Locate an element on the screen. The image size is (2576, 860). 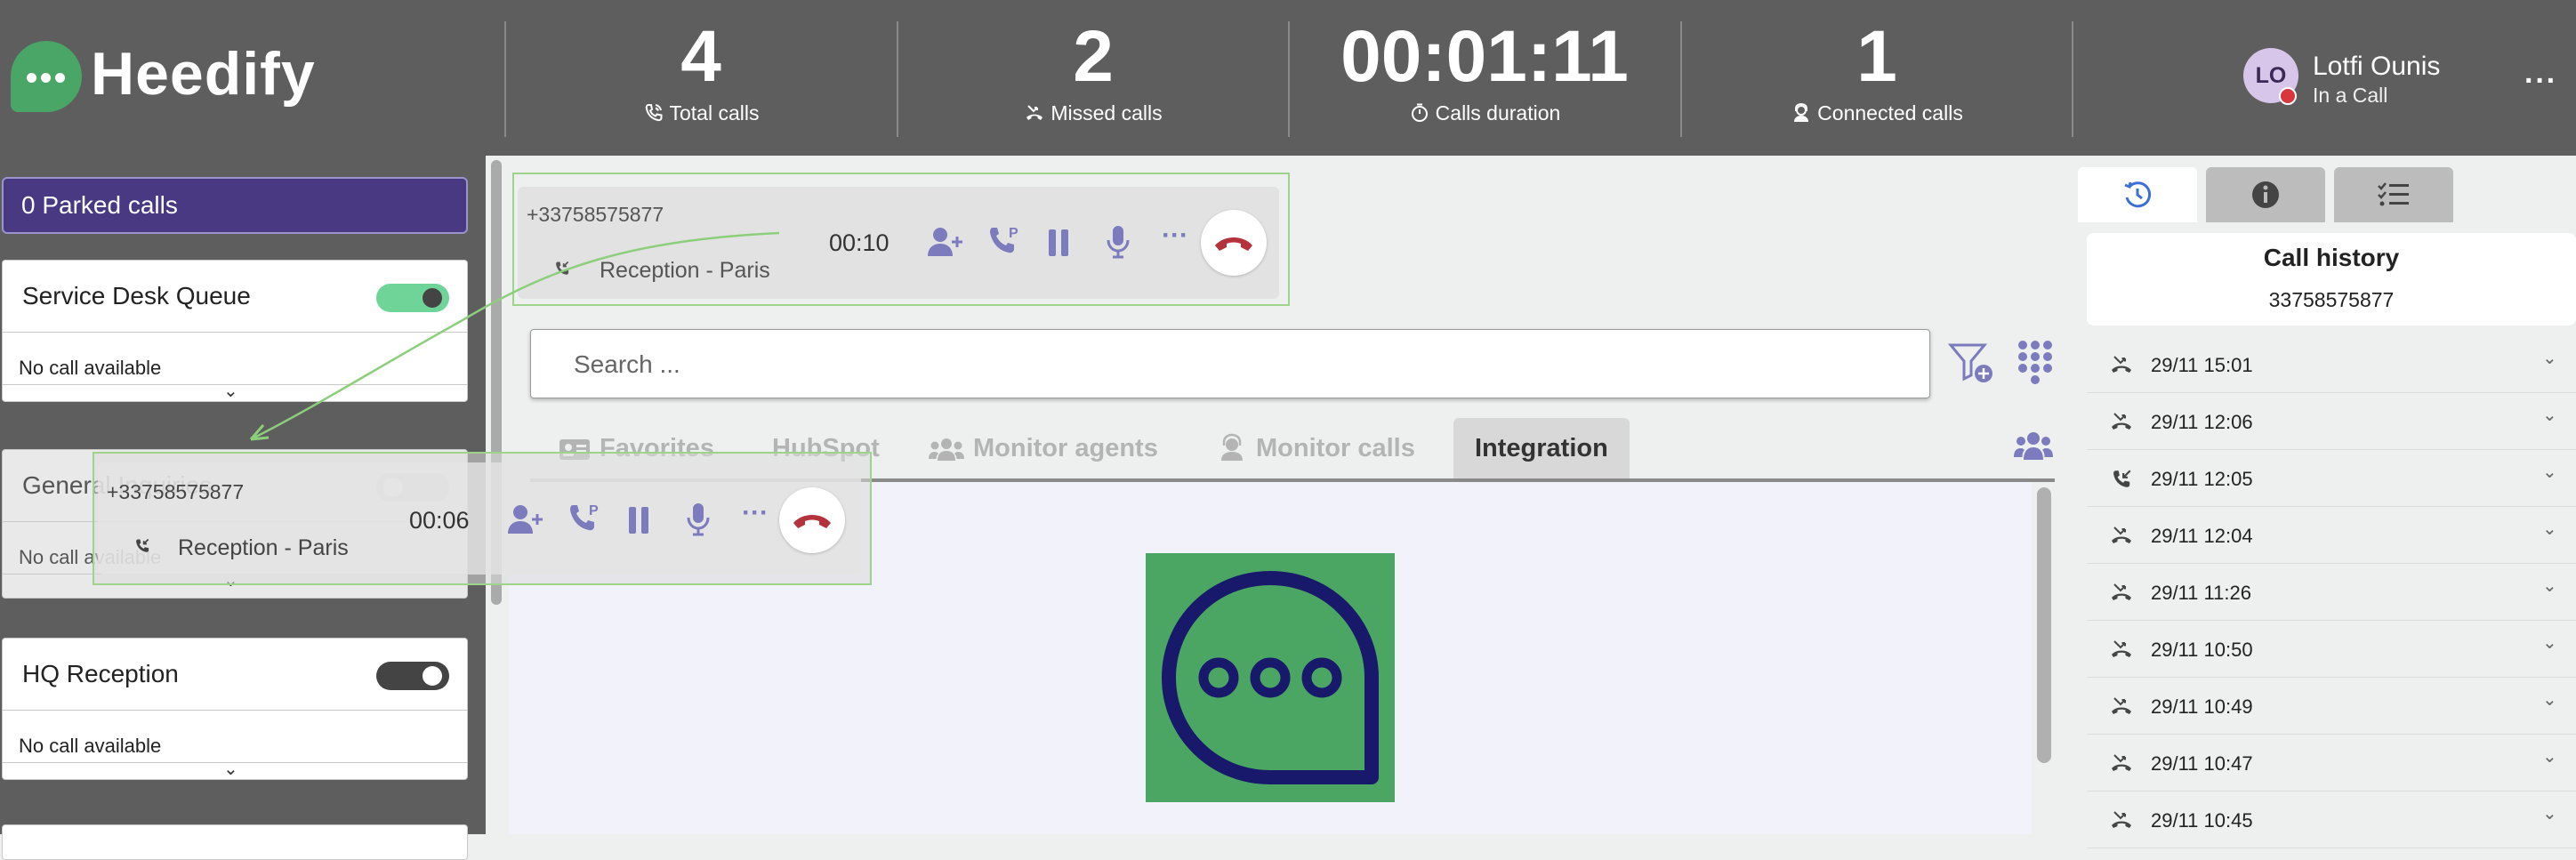
call-history-number: 33758575877 is located at coordinates (2331, 299).